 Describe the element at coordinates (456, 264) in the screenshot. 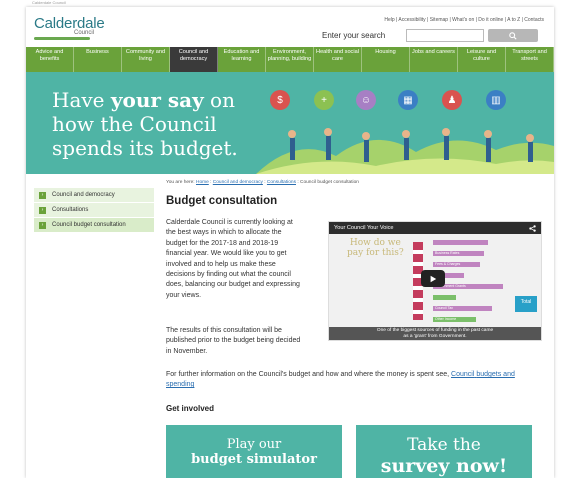

I see `bar-label: Fees & Charges` at that location.